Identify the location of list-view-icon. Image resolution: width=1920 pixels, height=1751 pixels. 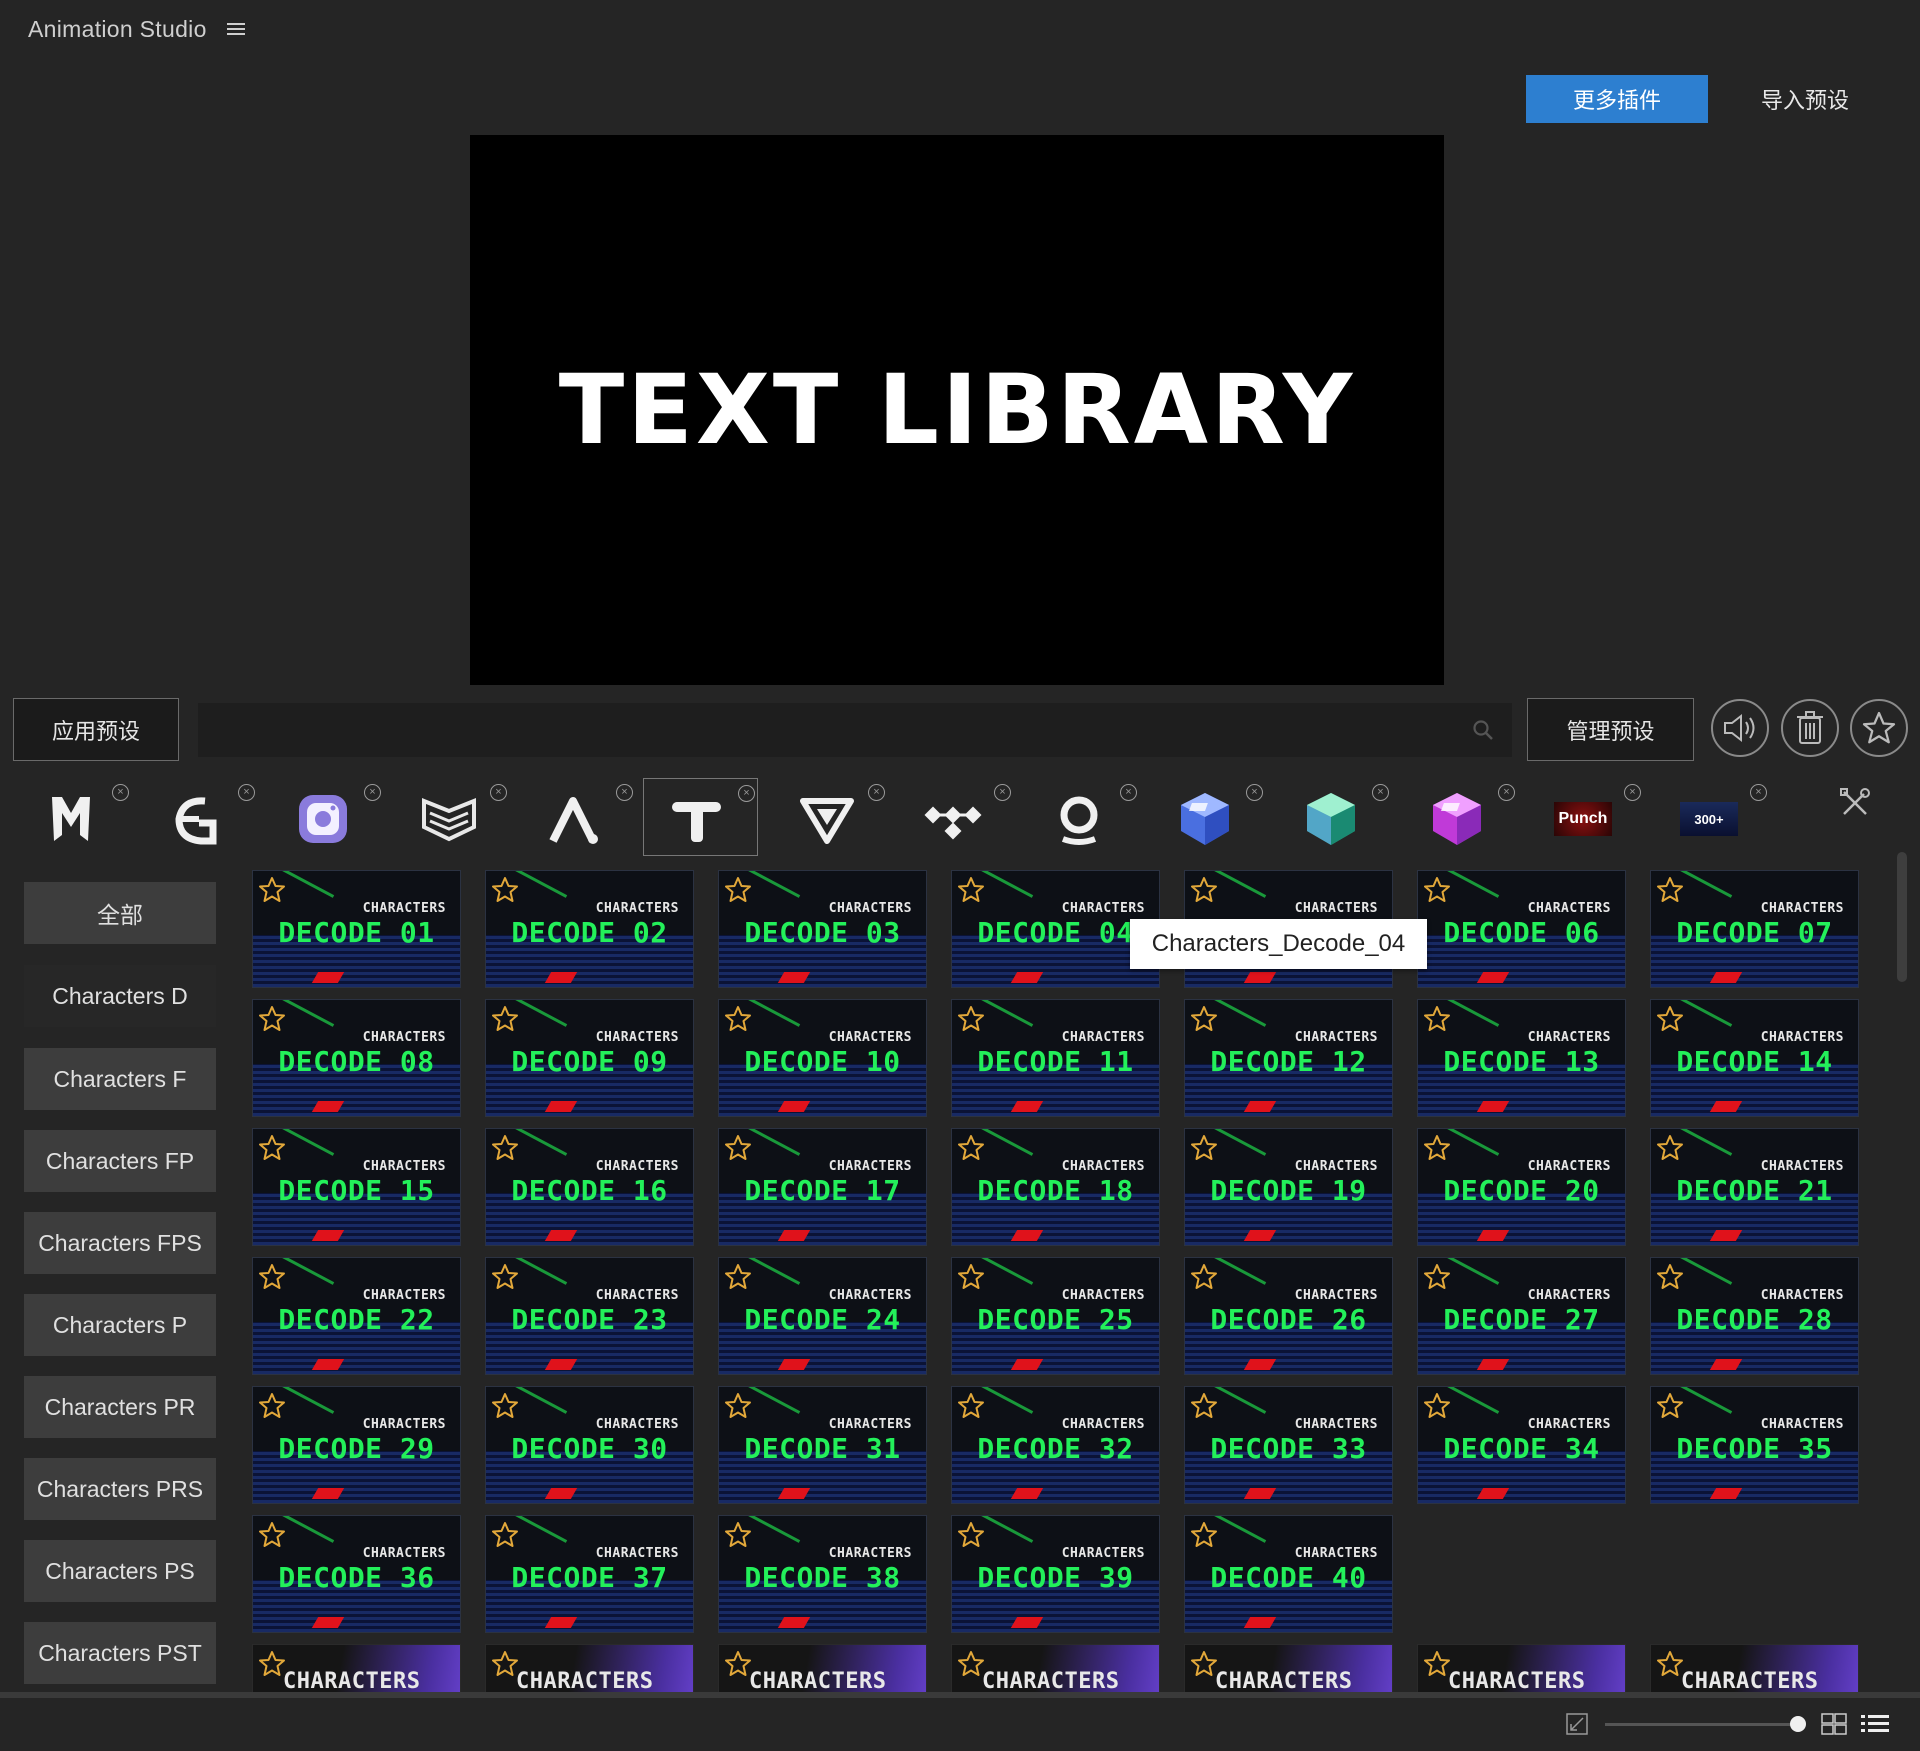
(1875, 1724).